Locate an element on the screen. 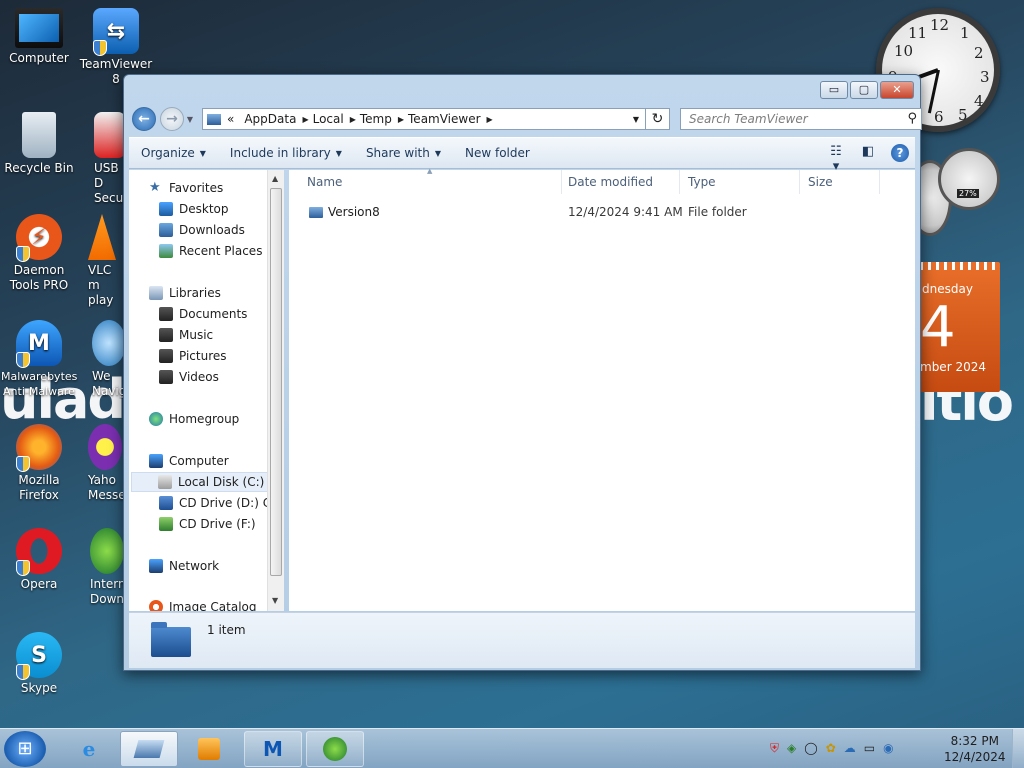 This screenshot has height=768, width=1024. nav-desktop: Desktop is located at coordinates (194, 209).